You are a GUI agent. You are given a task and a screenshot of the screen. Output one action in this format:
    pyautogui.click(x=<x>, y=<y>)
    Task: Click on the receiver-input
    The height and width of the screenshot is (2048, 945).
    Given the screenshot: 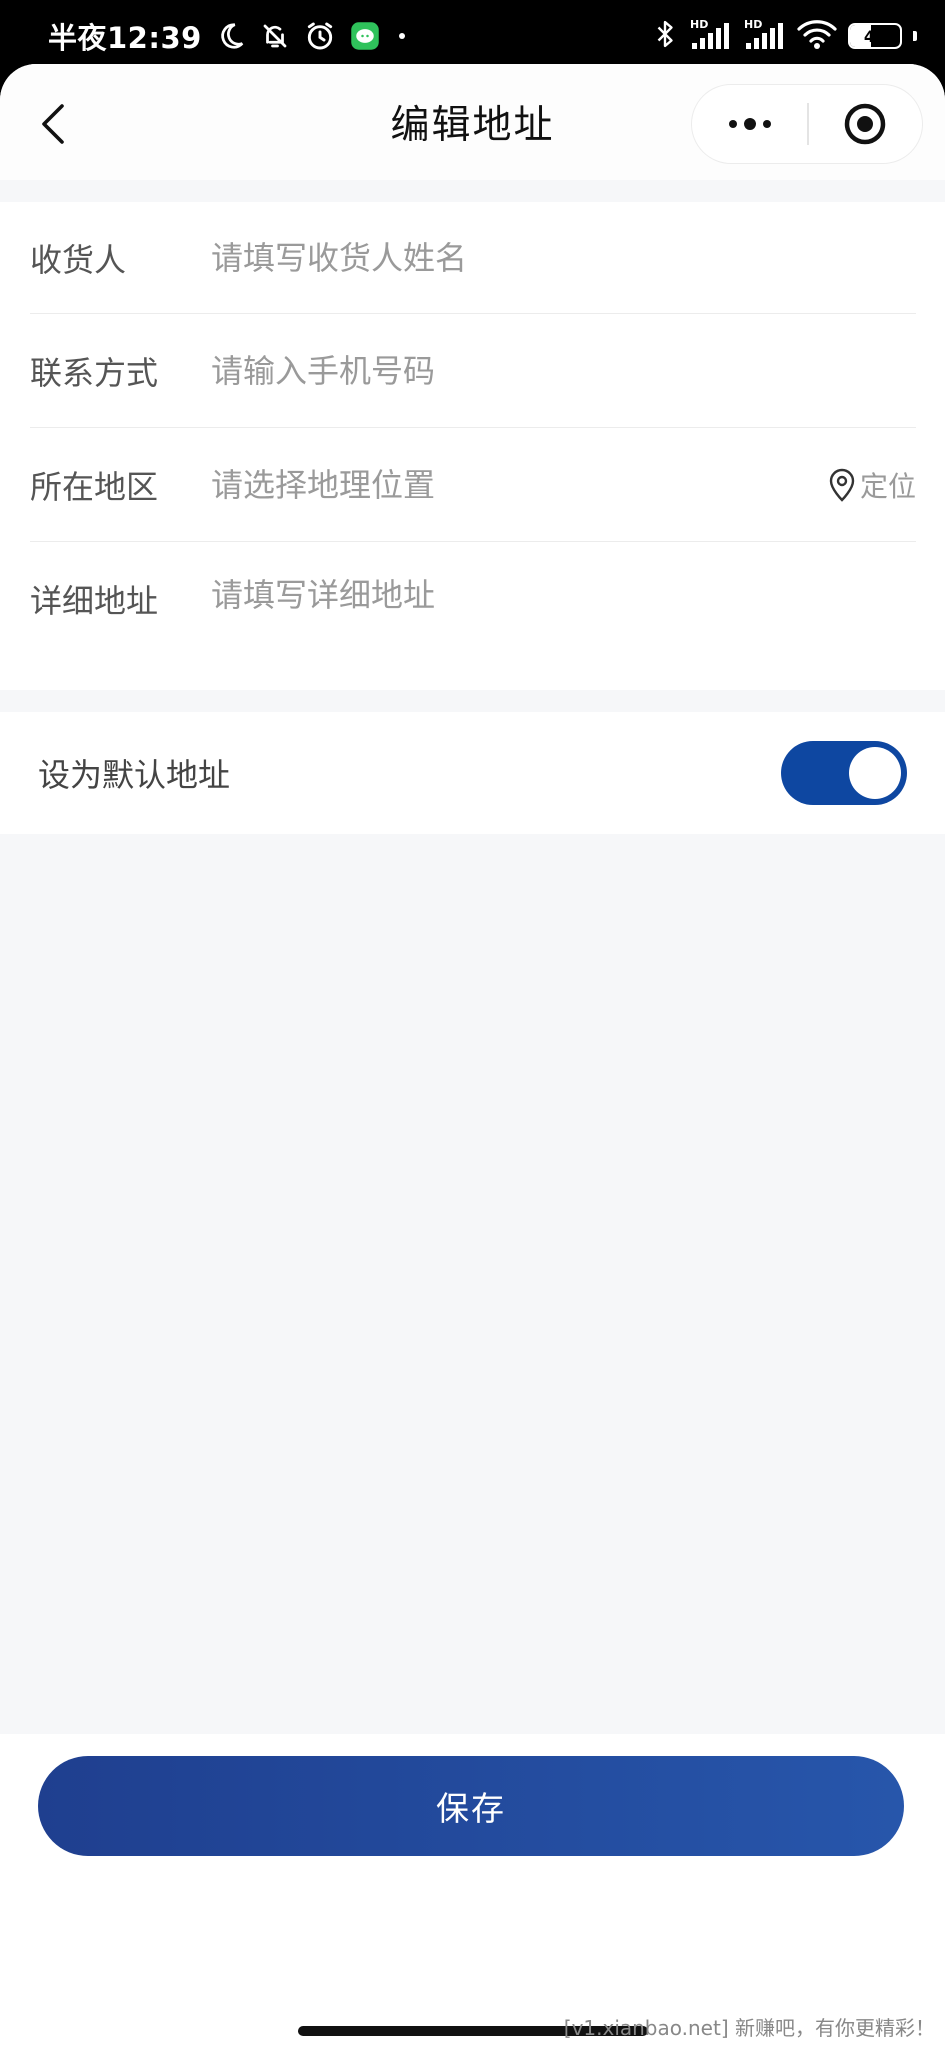 What is the action you would take?
    pyautogui.click(x=563, y=257)
    